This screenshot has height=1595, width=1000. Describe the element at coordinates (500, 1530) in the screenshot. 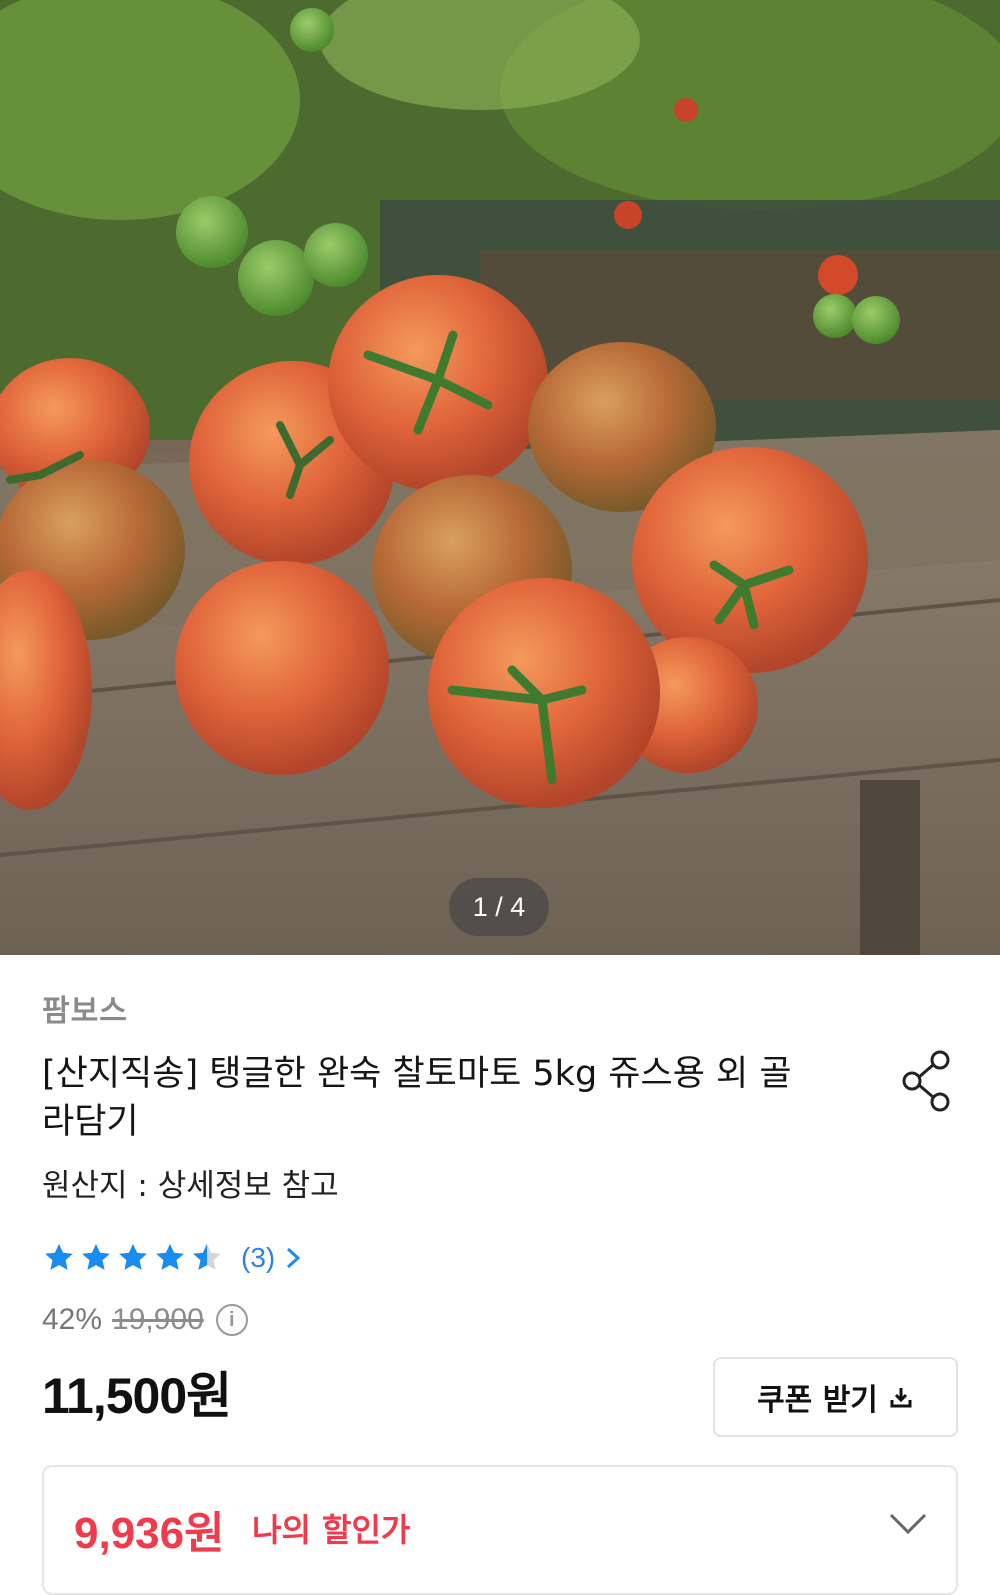

I see `my-discount-price-panel: 9,936원 나의 할인가` at that location.